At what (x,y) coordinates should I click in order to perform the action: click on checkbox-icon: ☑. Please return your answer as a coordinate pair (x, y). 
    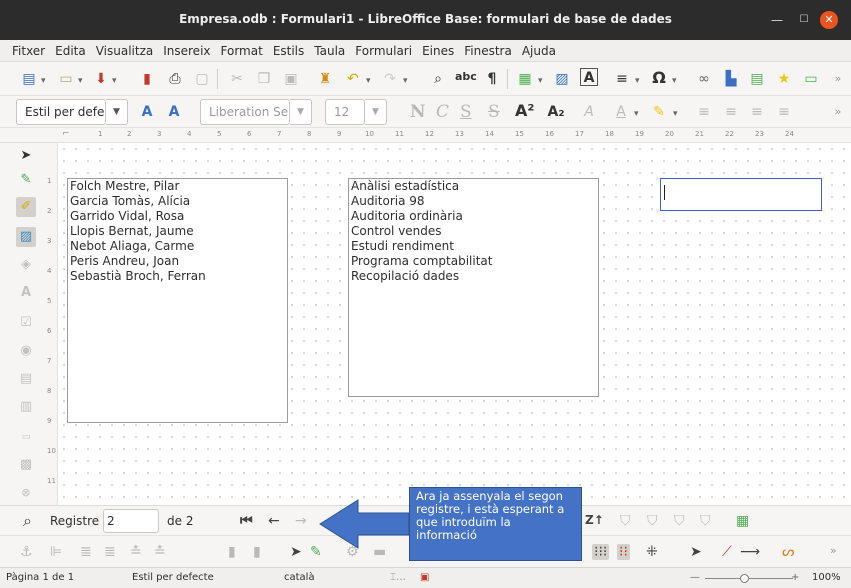
    Looking at the image, I should click on (26, 323).